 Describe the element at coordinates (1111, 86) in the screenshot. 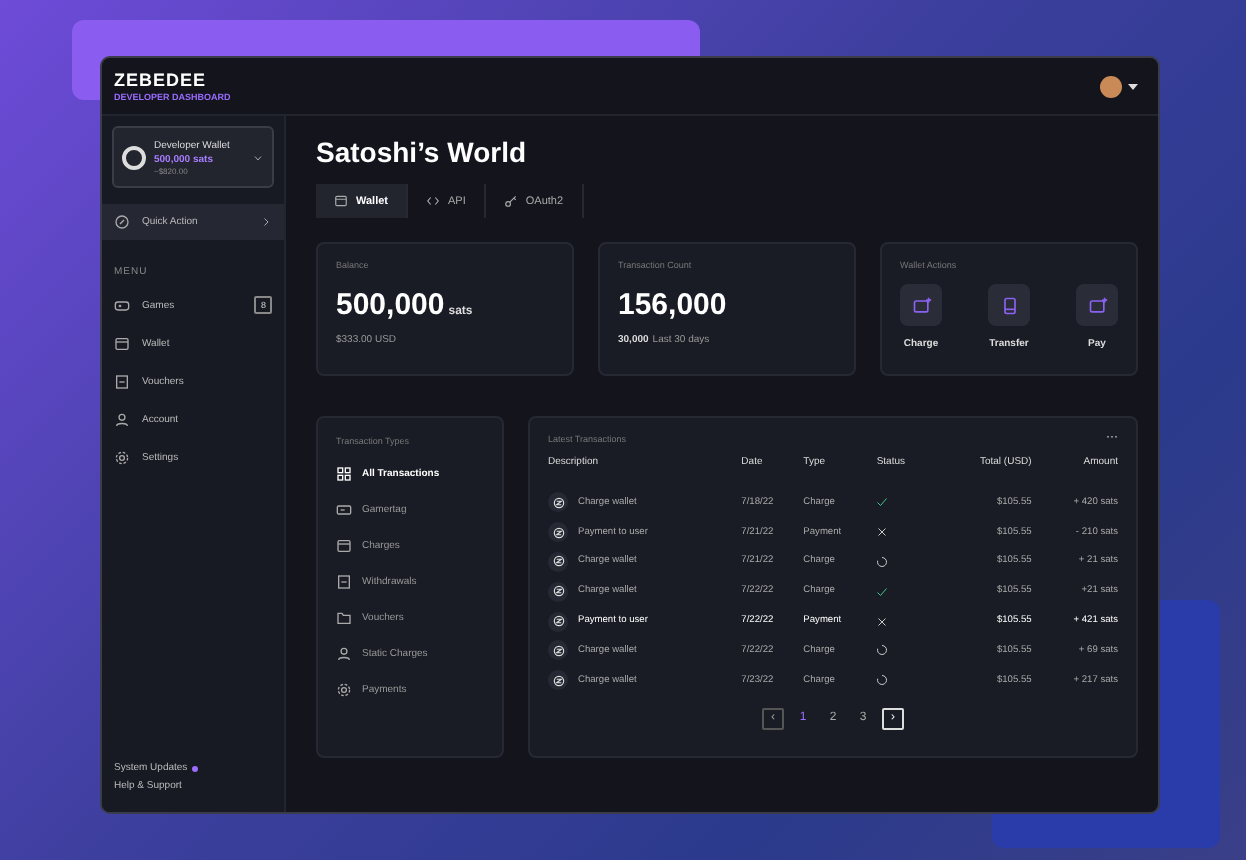

I see `avatar` at that location.